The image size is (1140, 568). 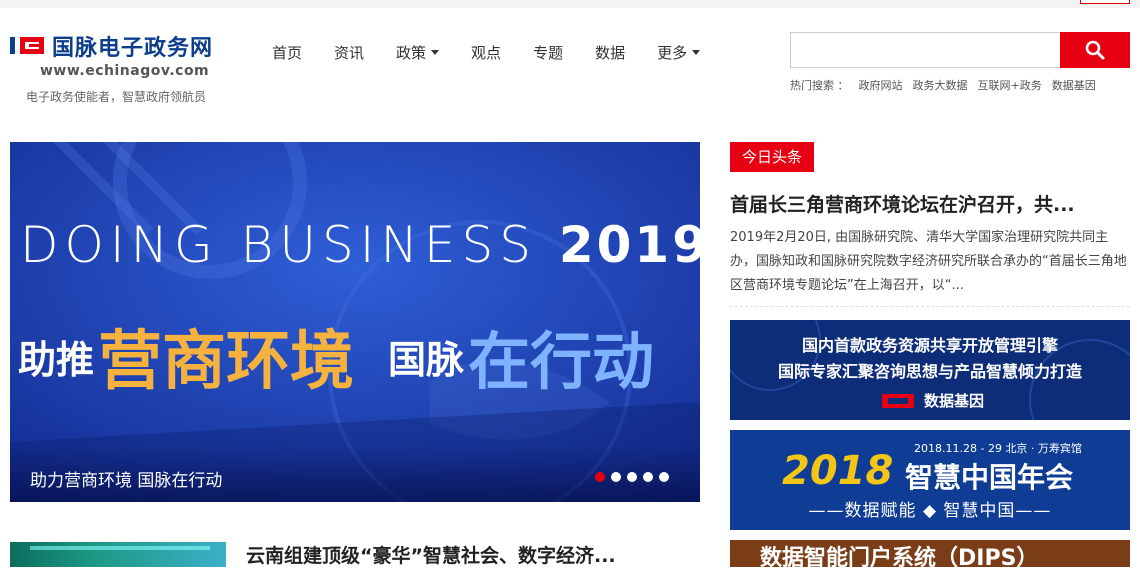 What do you see at coordinates (899, 556) in the screenshot?
I see `ad-title: 数据智能门户系统（DIPS）` at bounding box center [899, 556].